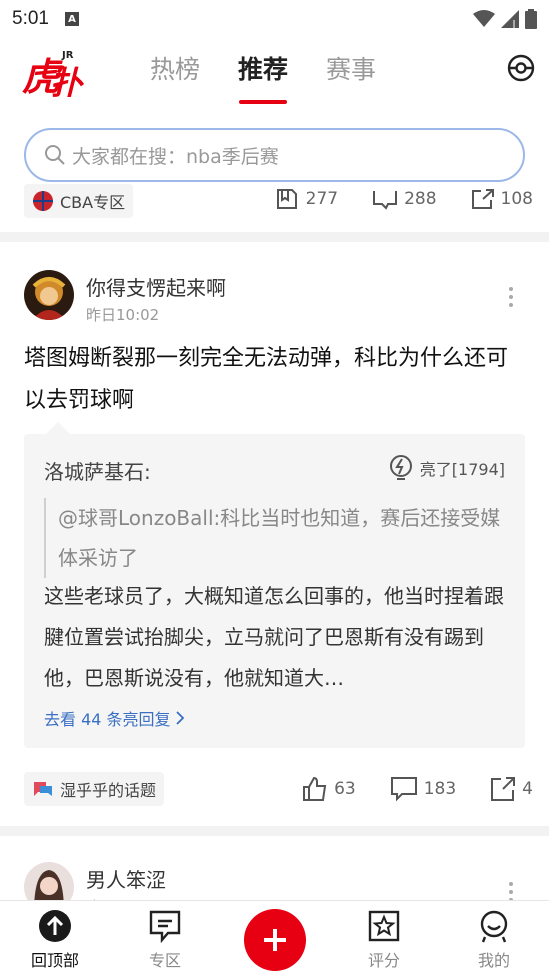  I want to click on recommend-stat: 277, so click(307, 199).